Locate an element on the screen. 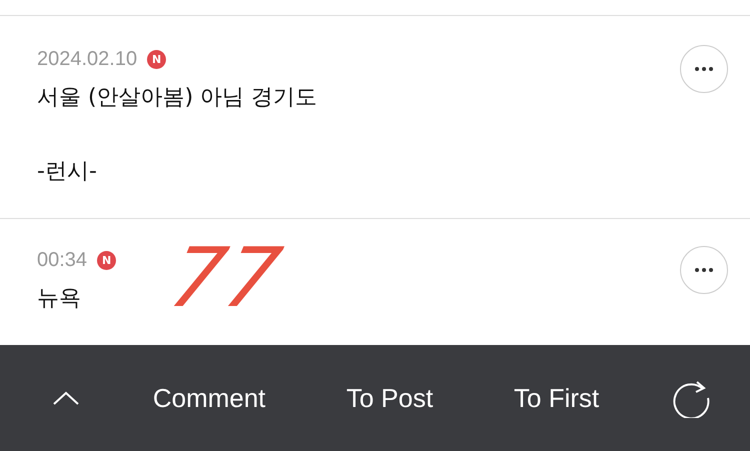 This screenshot has height=451, width=750. toolbar-button: To Post is located at coordinates (390, 398).